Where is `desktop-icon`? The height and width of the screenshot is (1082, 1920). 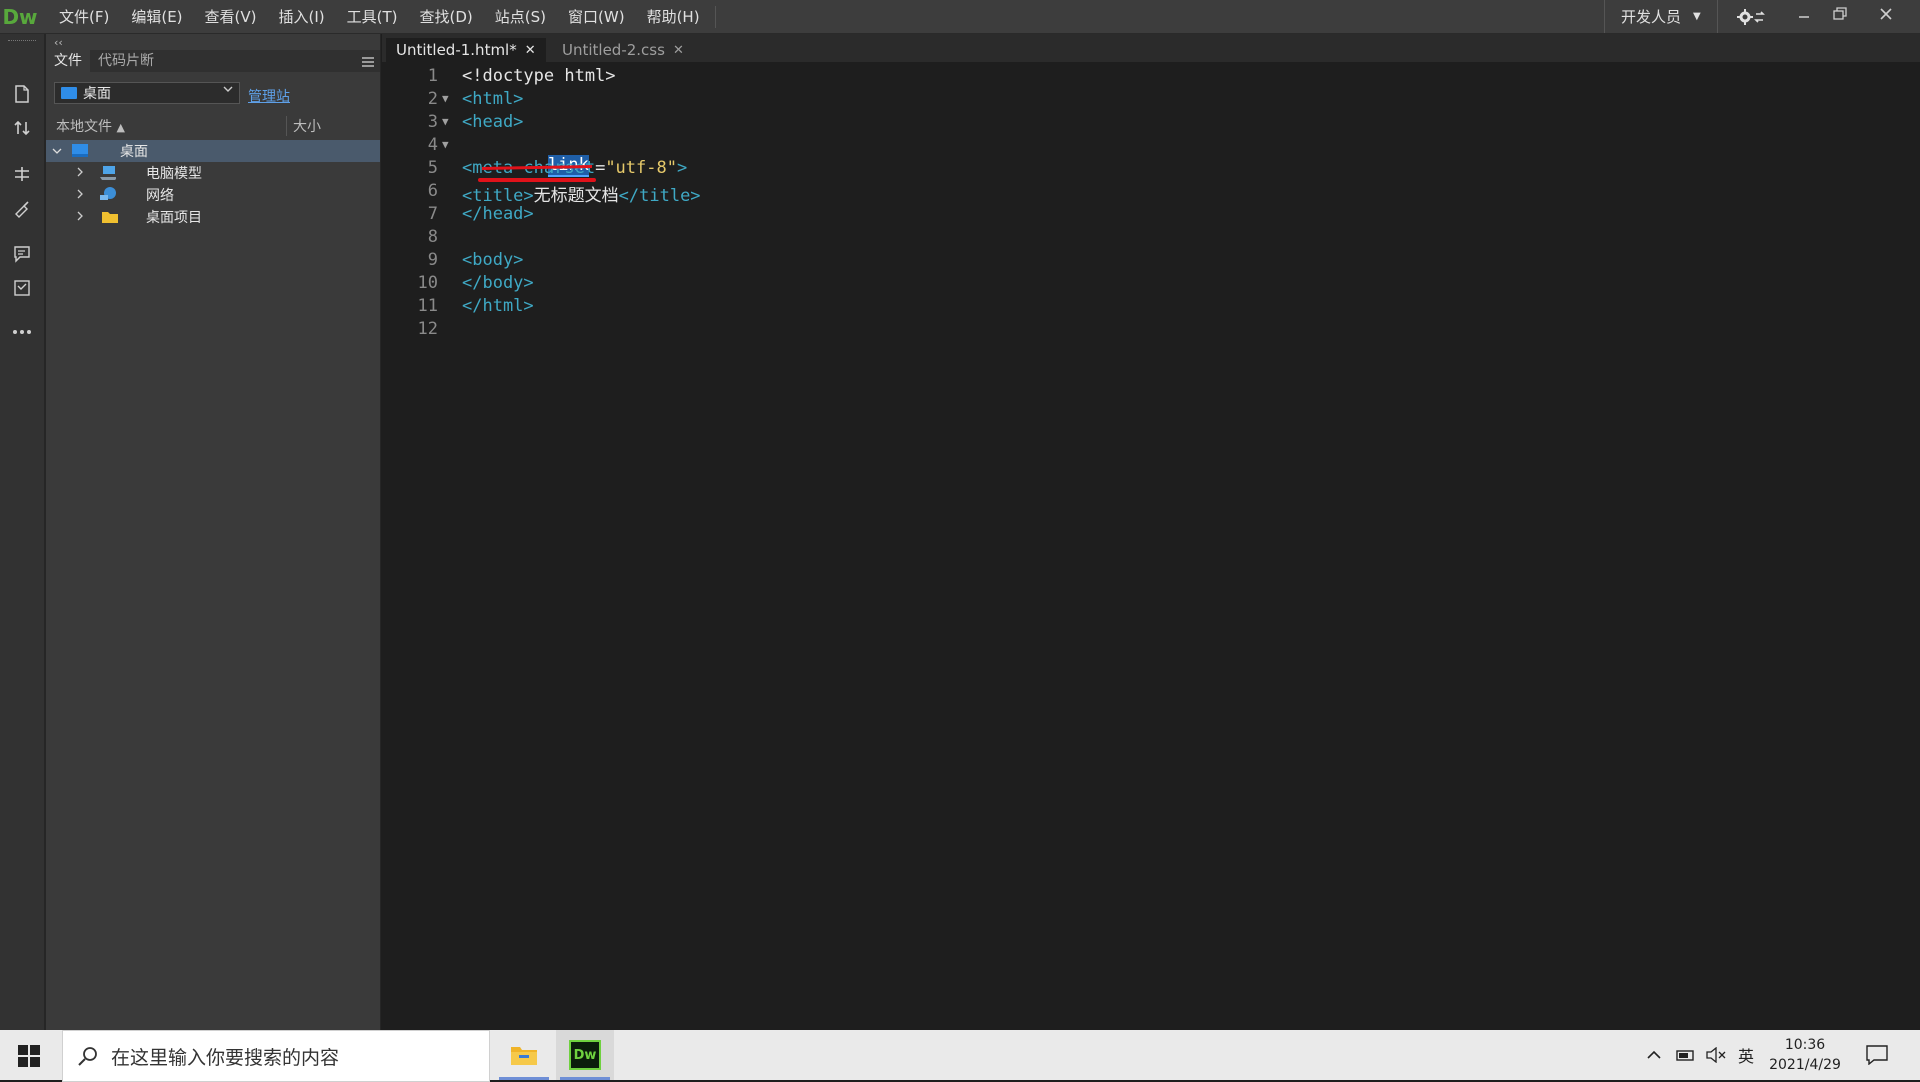 desktop-icon is located at coordinates (69, 93).